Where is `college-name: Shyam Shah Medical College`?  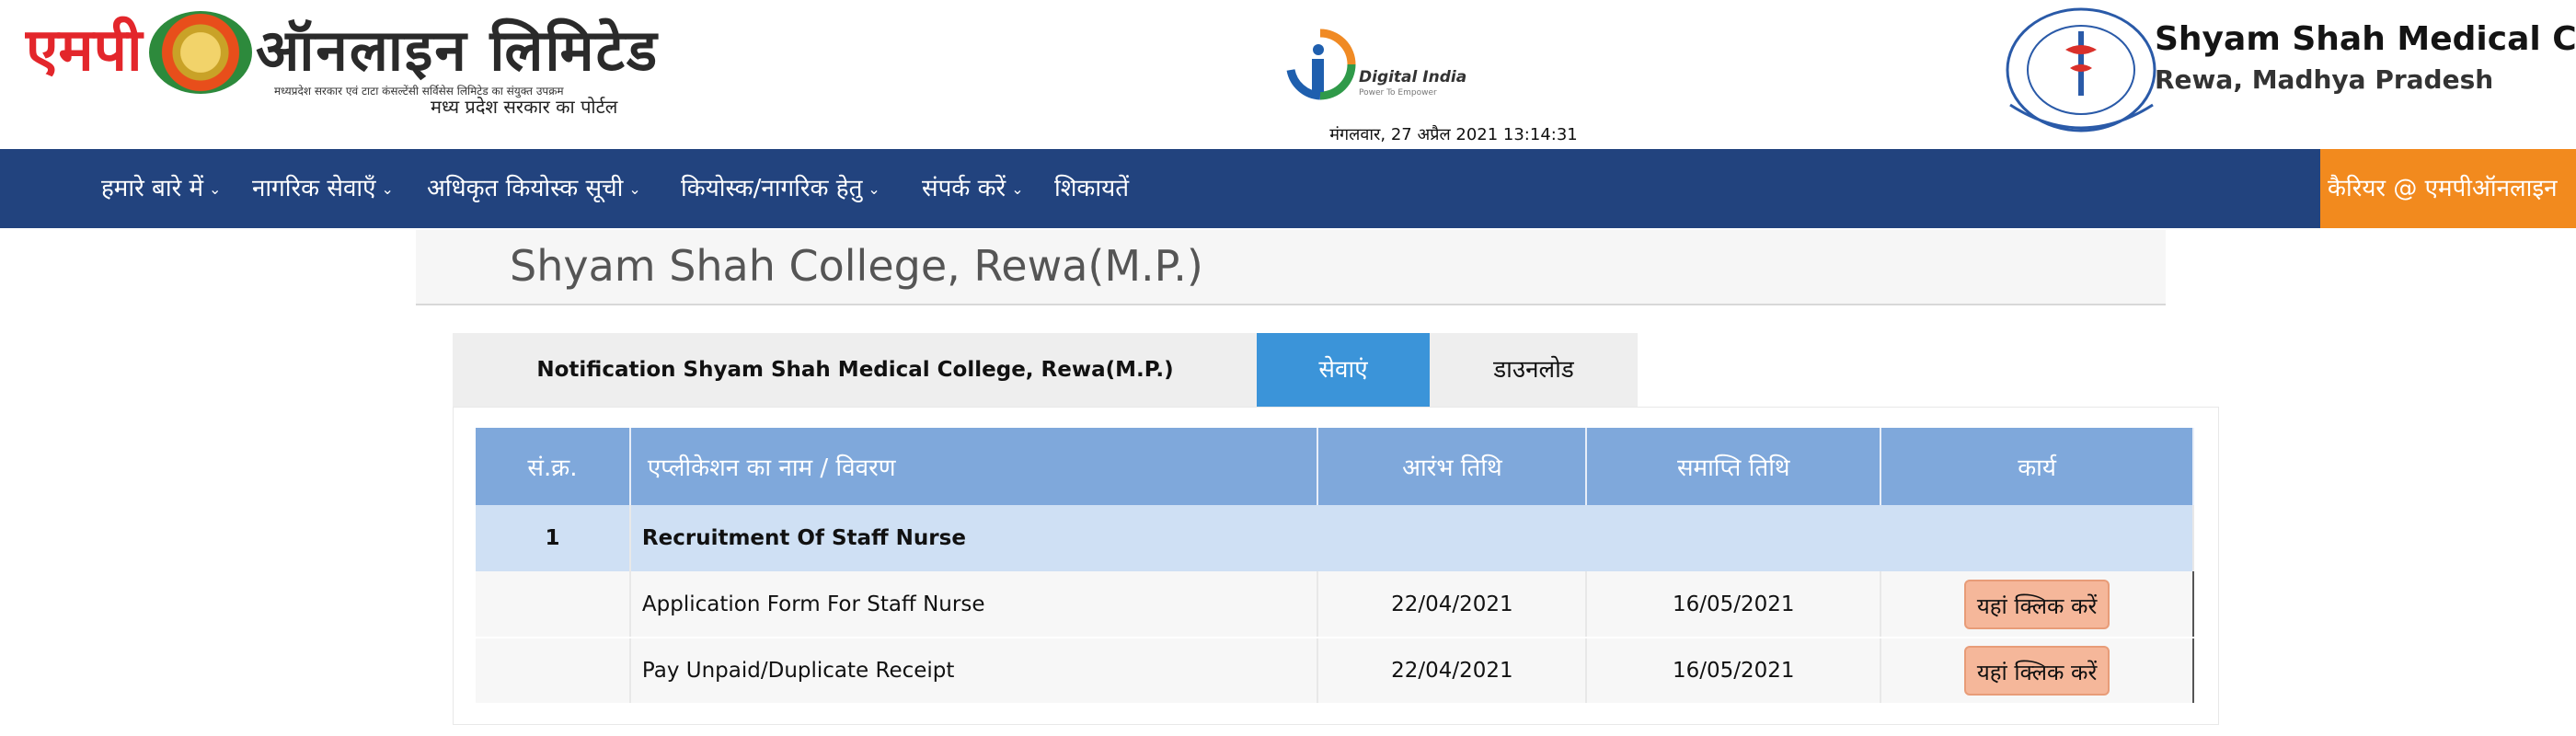
college-name: Shyam Shah Medical College is located at coordinates (2365, 39).